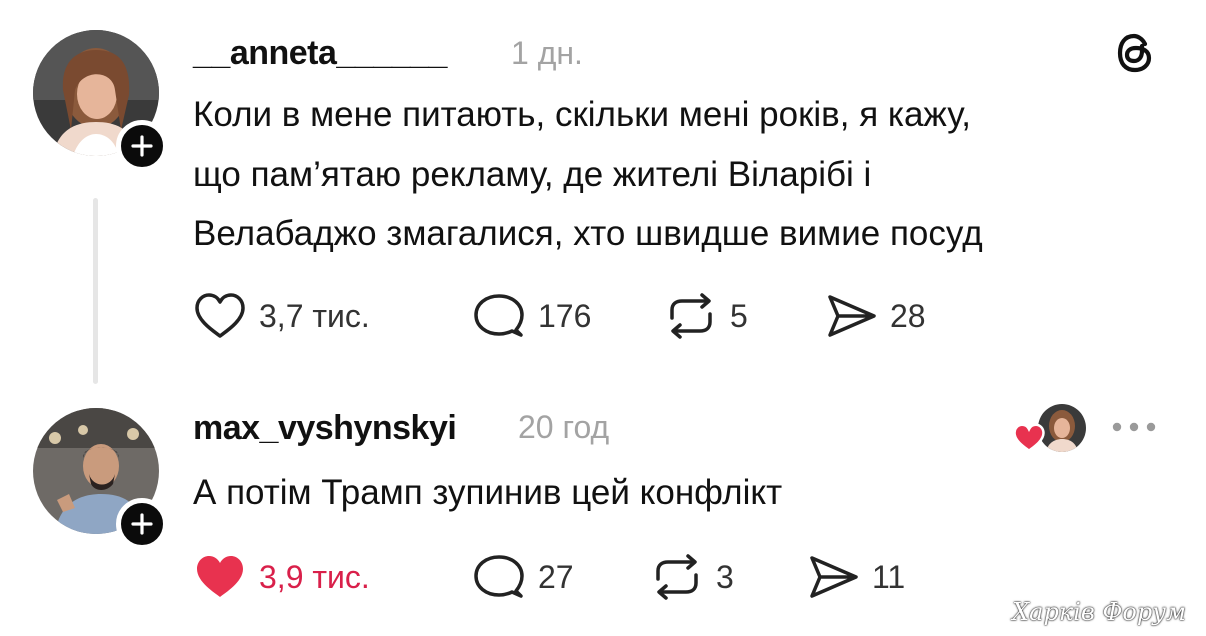 This screenshot has height=636, width=1206. Describe the element at coordinates (1050, 430) in the screenshot. I see `liked-by-author-indicator` at that location.